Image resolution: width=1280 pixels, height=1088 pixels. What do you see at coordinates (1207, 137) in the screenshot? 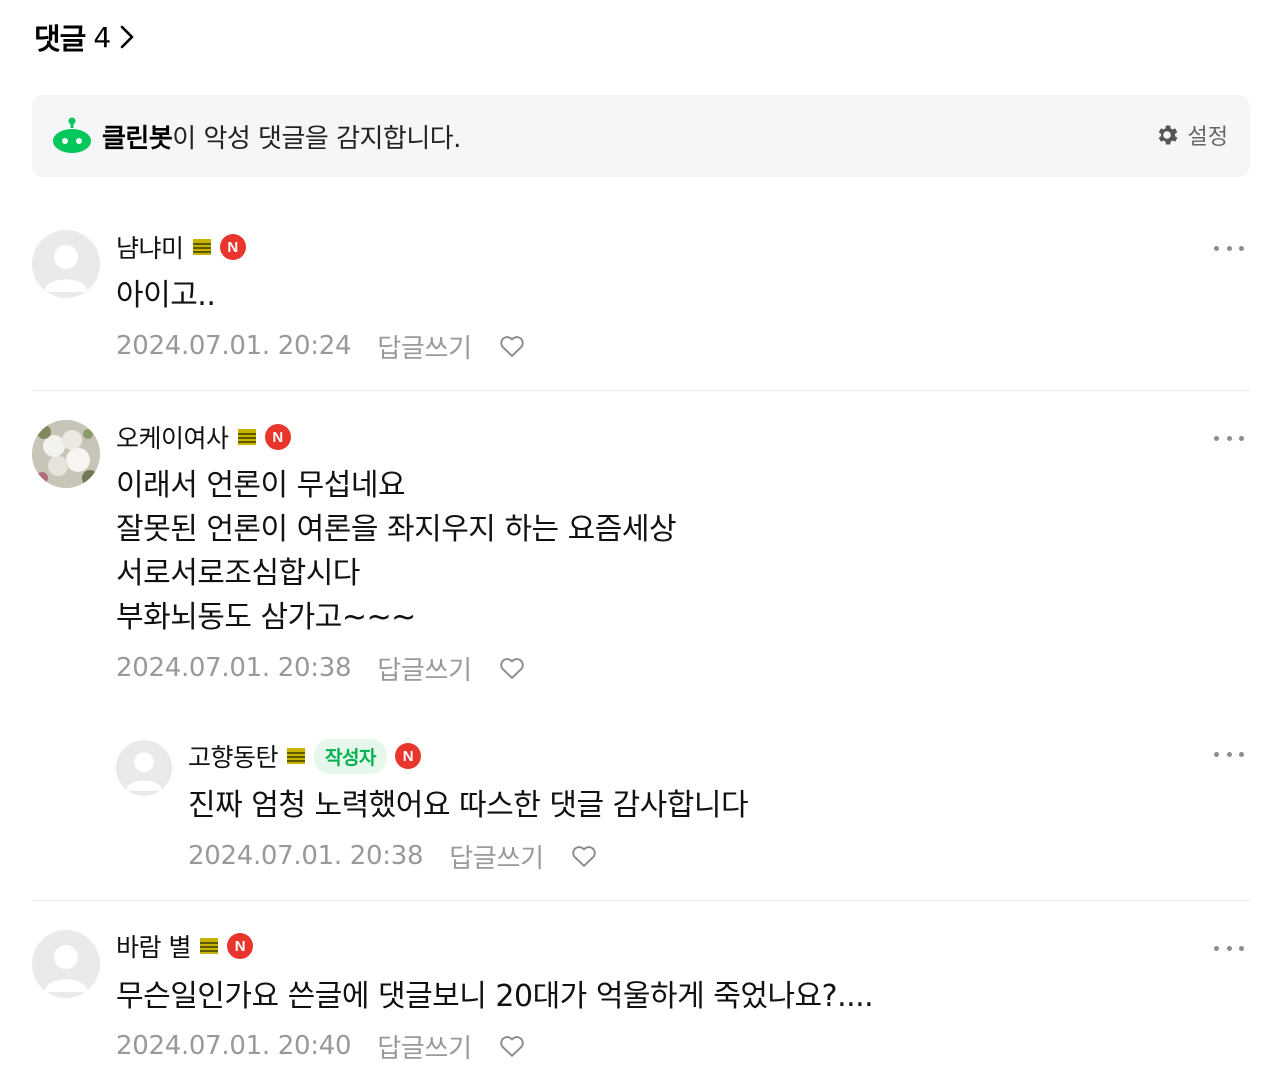
I see `settings-label: 설정` at bounding box center [1207, 137].